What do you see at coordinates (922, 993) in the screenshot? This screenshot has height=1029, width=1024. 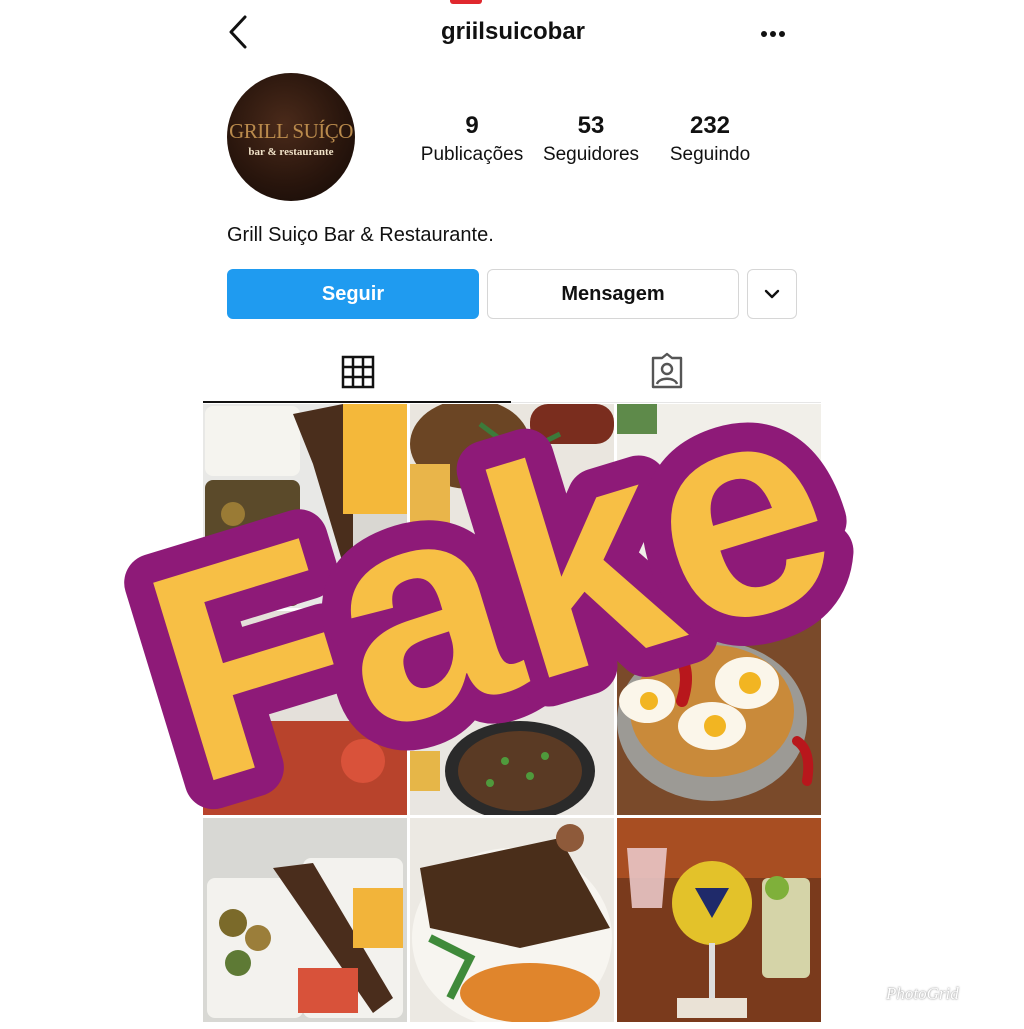 I see `photogrid-watermark: PhotoGrid` at bounding box center [922, 993].